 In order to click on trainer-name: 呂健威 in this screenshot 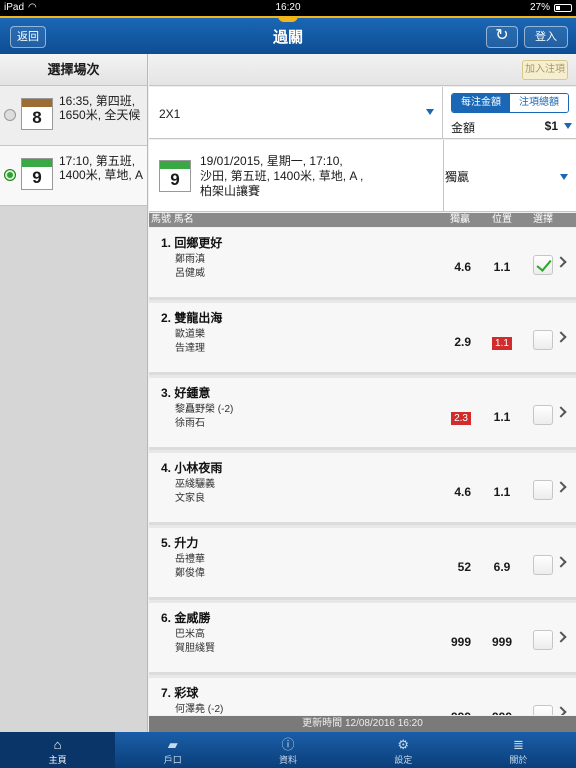, I will do `click(190, 273)`.